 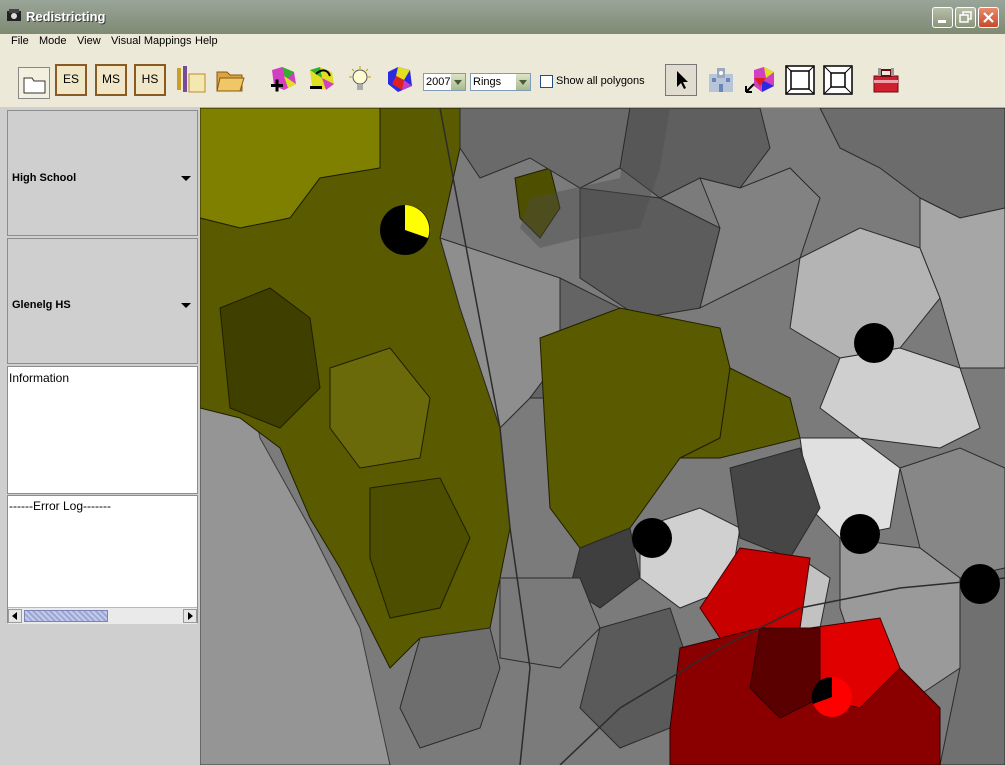 I want to click on close-icon, so click(x=988, y=17).